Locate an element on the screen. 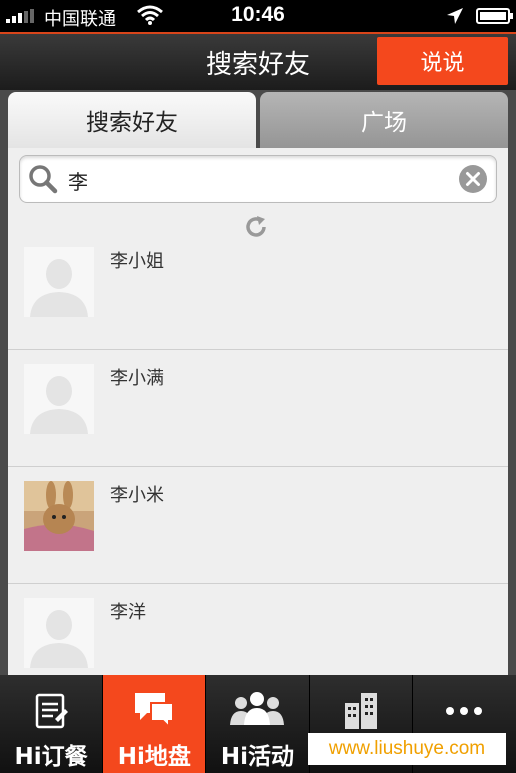  tab-label: Hi地盘 is located at coordinates (154, 757).